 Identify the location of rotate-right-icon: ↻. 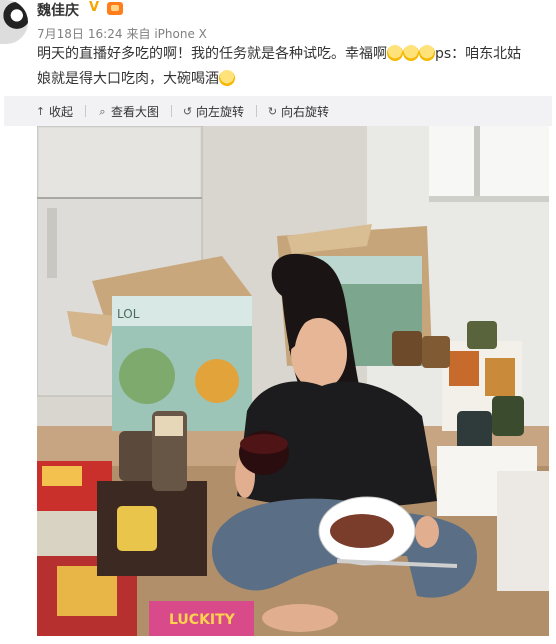
(272, 111).